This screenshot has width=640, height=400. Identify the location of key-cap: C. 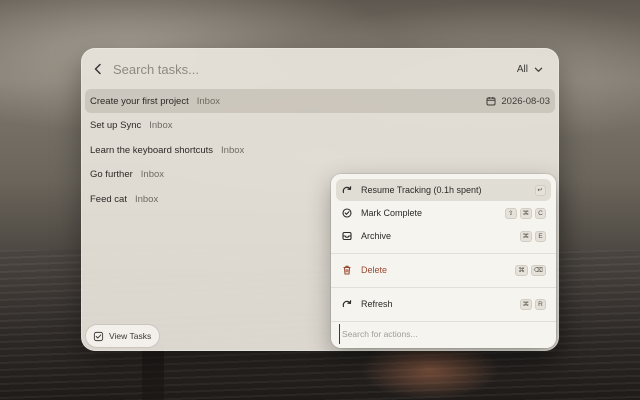
(540, 213).